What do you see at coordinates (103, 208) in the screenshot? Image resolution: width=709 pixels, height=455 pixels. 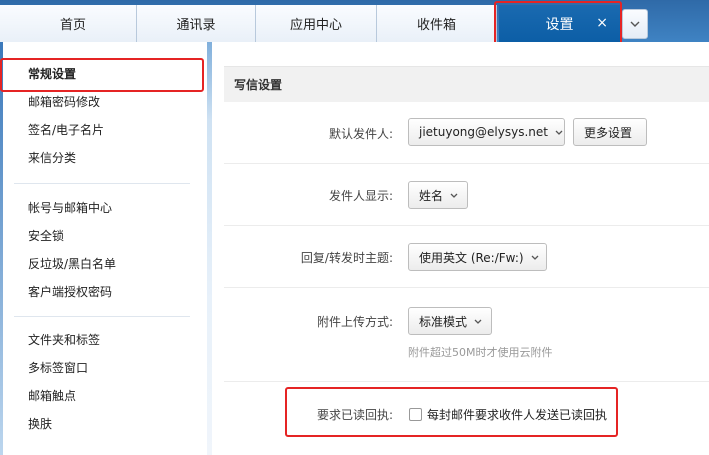 I see `sidebar-item-account-center: 帐号与邮箱中心` at bounding box center [103, 208].